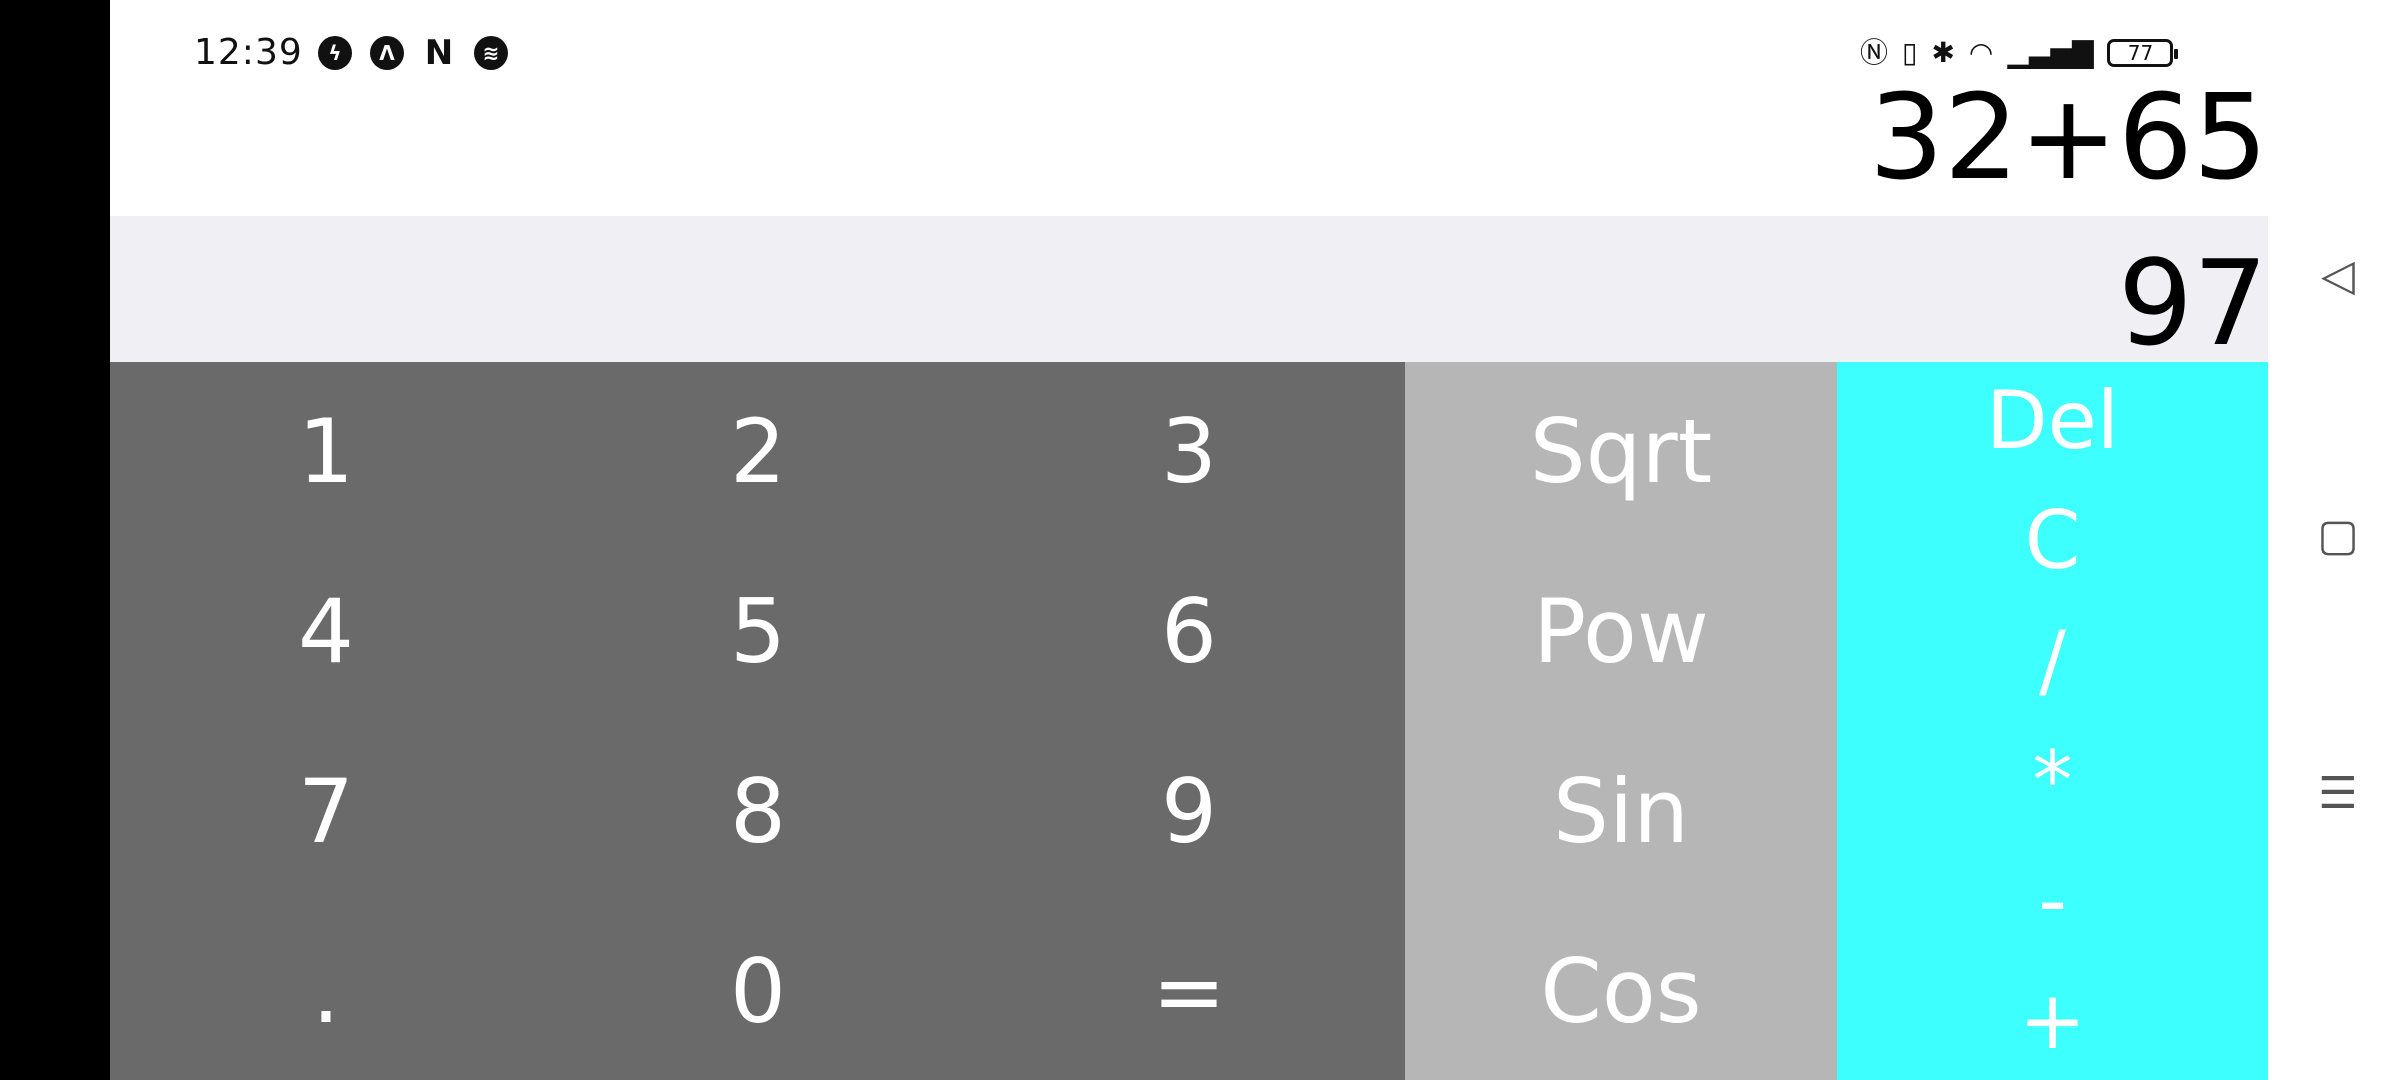 This screenshot has height=1080, width=2400. Describe the element at coordinates (2052, 901) in the screenshot. I see `key-subtract: -` at that location.